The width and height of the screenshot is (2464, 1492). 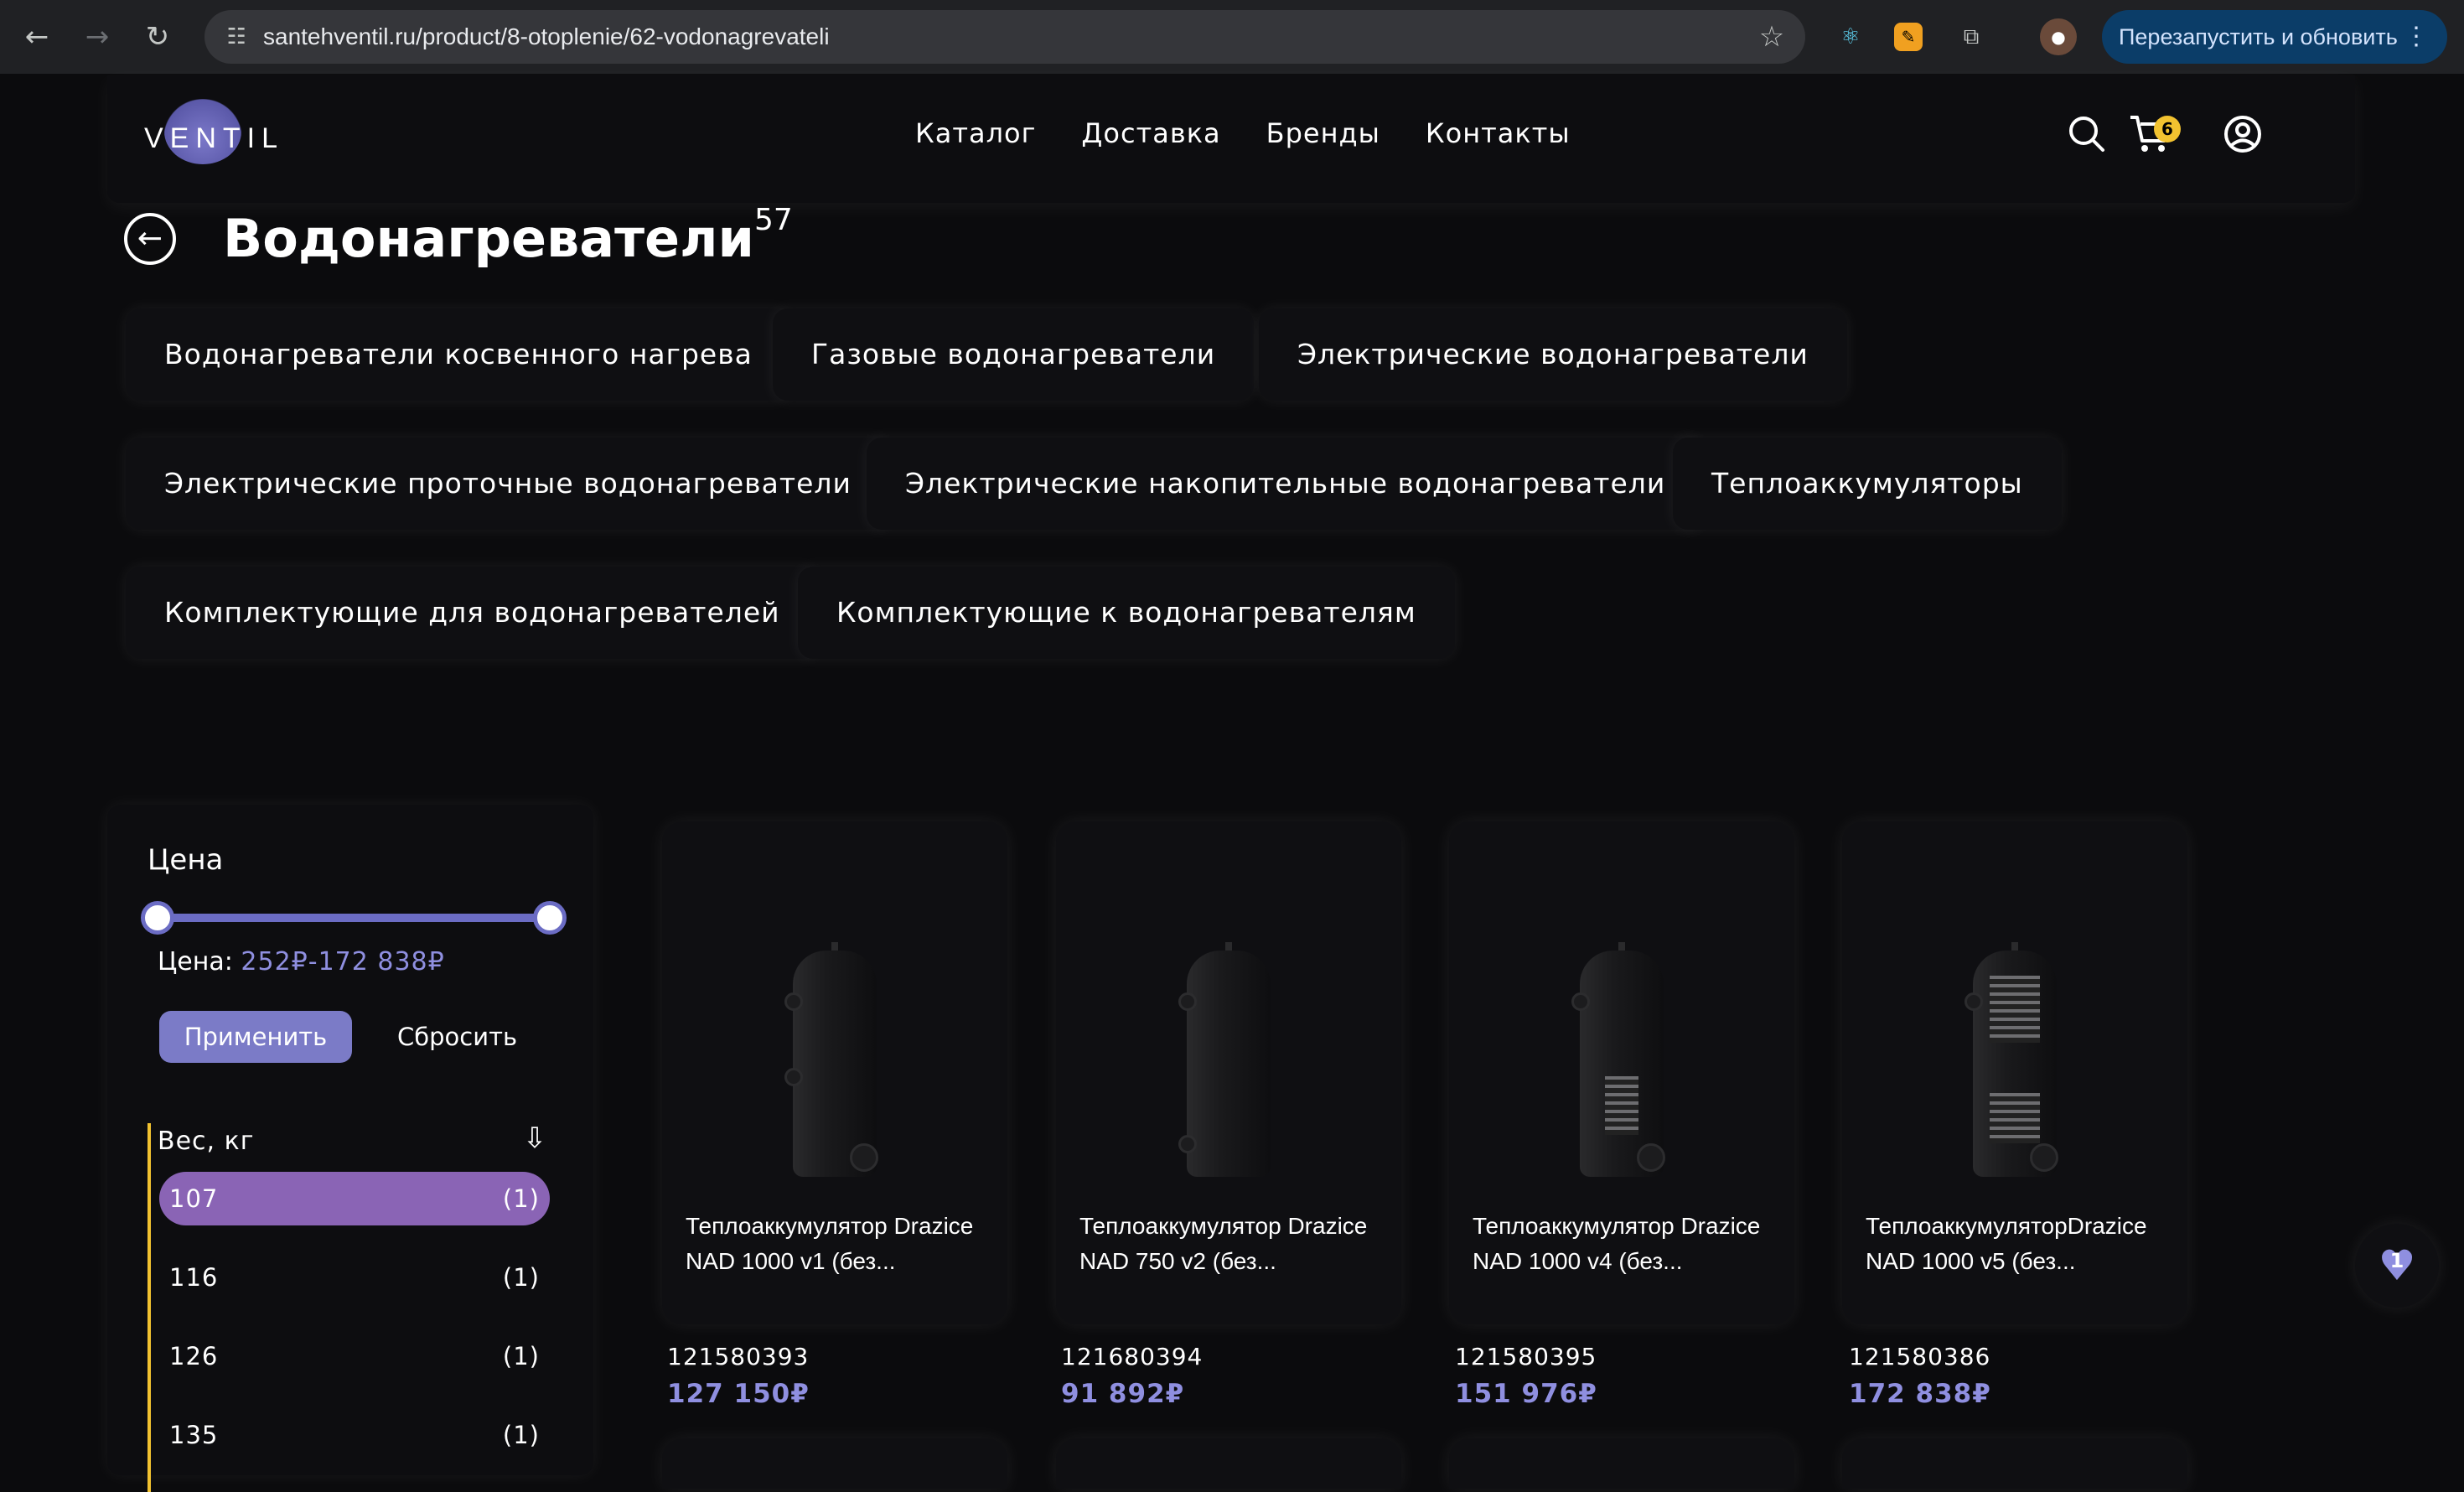 What do you see at coordinates (194, 1356) in the screenshot?
I see `weight-option-value: 126` at bounding box center [194, 1356].